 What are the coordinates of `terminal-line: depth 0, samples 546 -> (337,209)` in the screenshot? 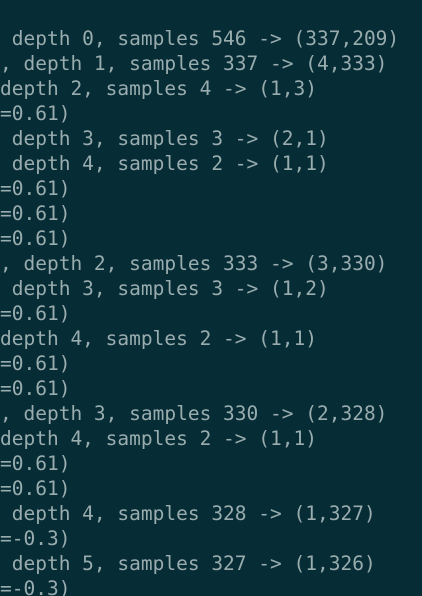 It's located at (200, 38).